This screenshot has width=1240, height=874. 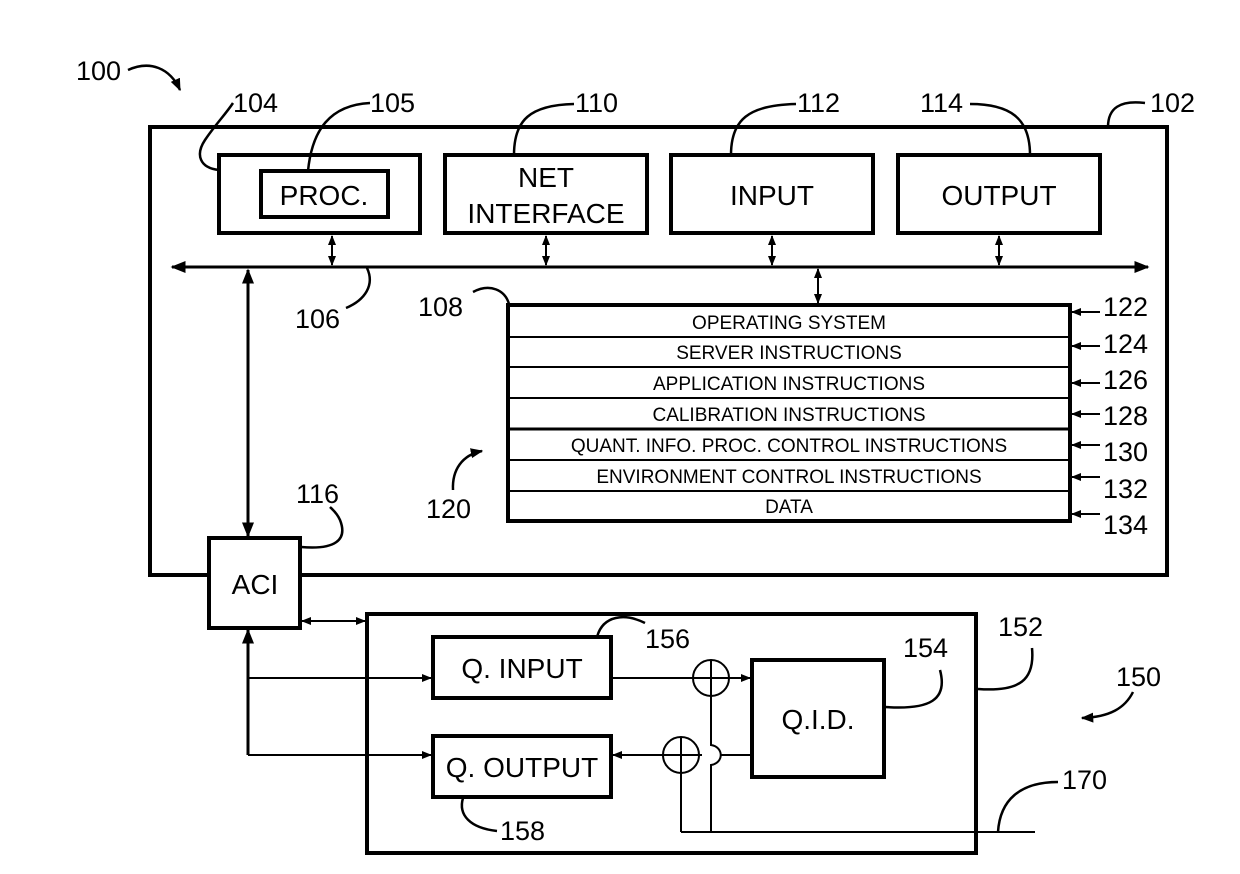 What do you see at coordinates (1125, 416) in the screenshot?
I see `ref-128-label: 128` at bounding box center [1125, 416].